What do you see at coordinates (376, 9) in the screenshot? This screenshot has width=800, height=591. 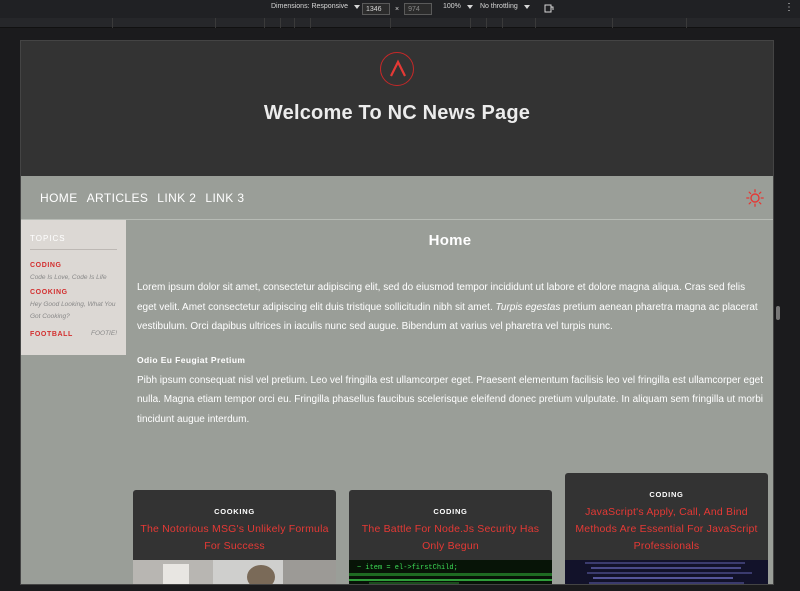 I see `width-input: 1346` at bounding box center [376, 9].